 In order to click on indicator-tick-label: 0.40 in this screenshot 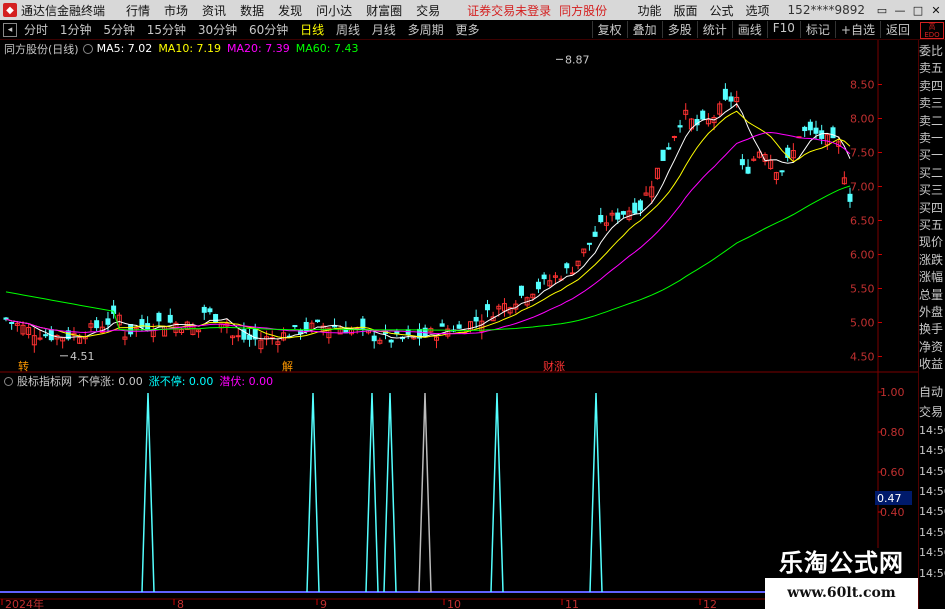, I will do `click(892, 512)`.